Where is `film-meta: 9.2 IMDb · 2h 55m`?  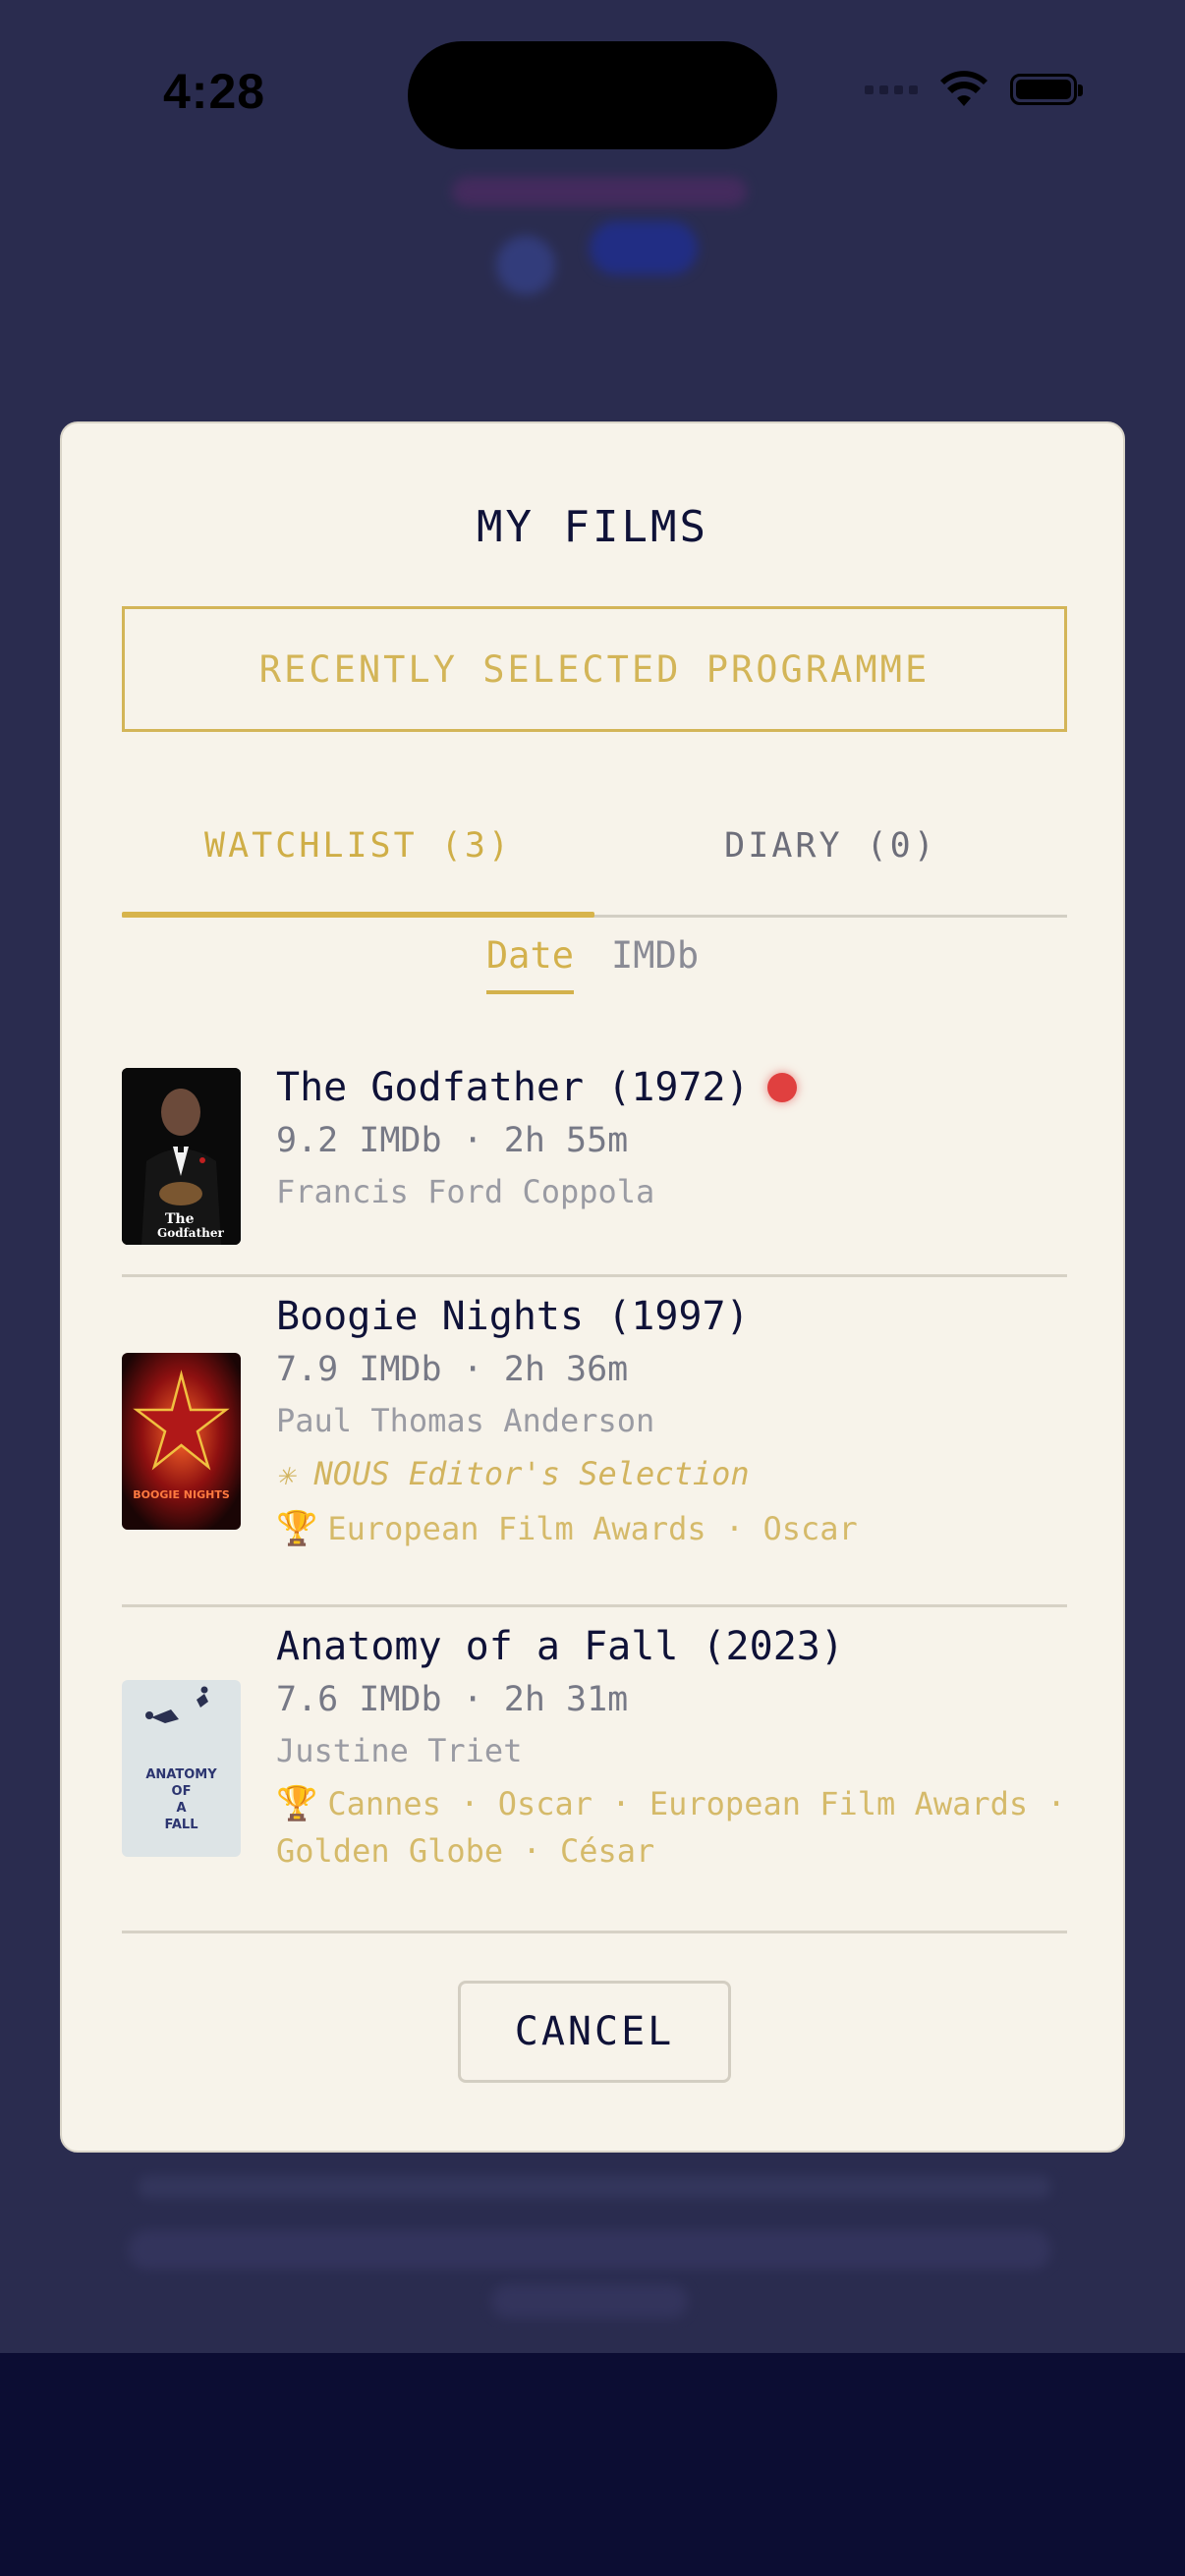
film-meta: 9.2 IMDb · 2h 55m is located at coordinates (453, 1140).